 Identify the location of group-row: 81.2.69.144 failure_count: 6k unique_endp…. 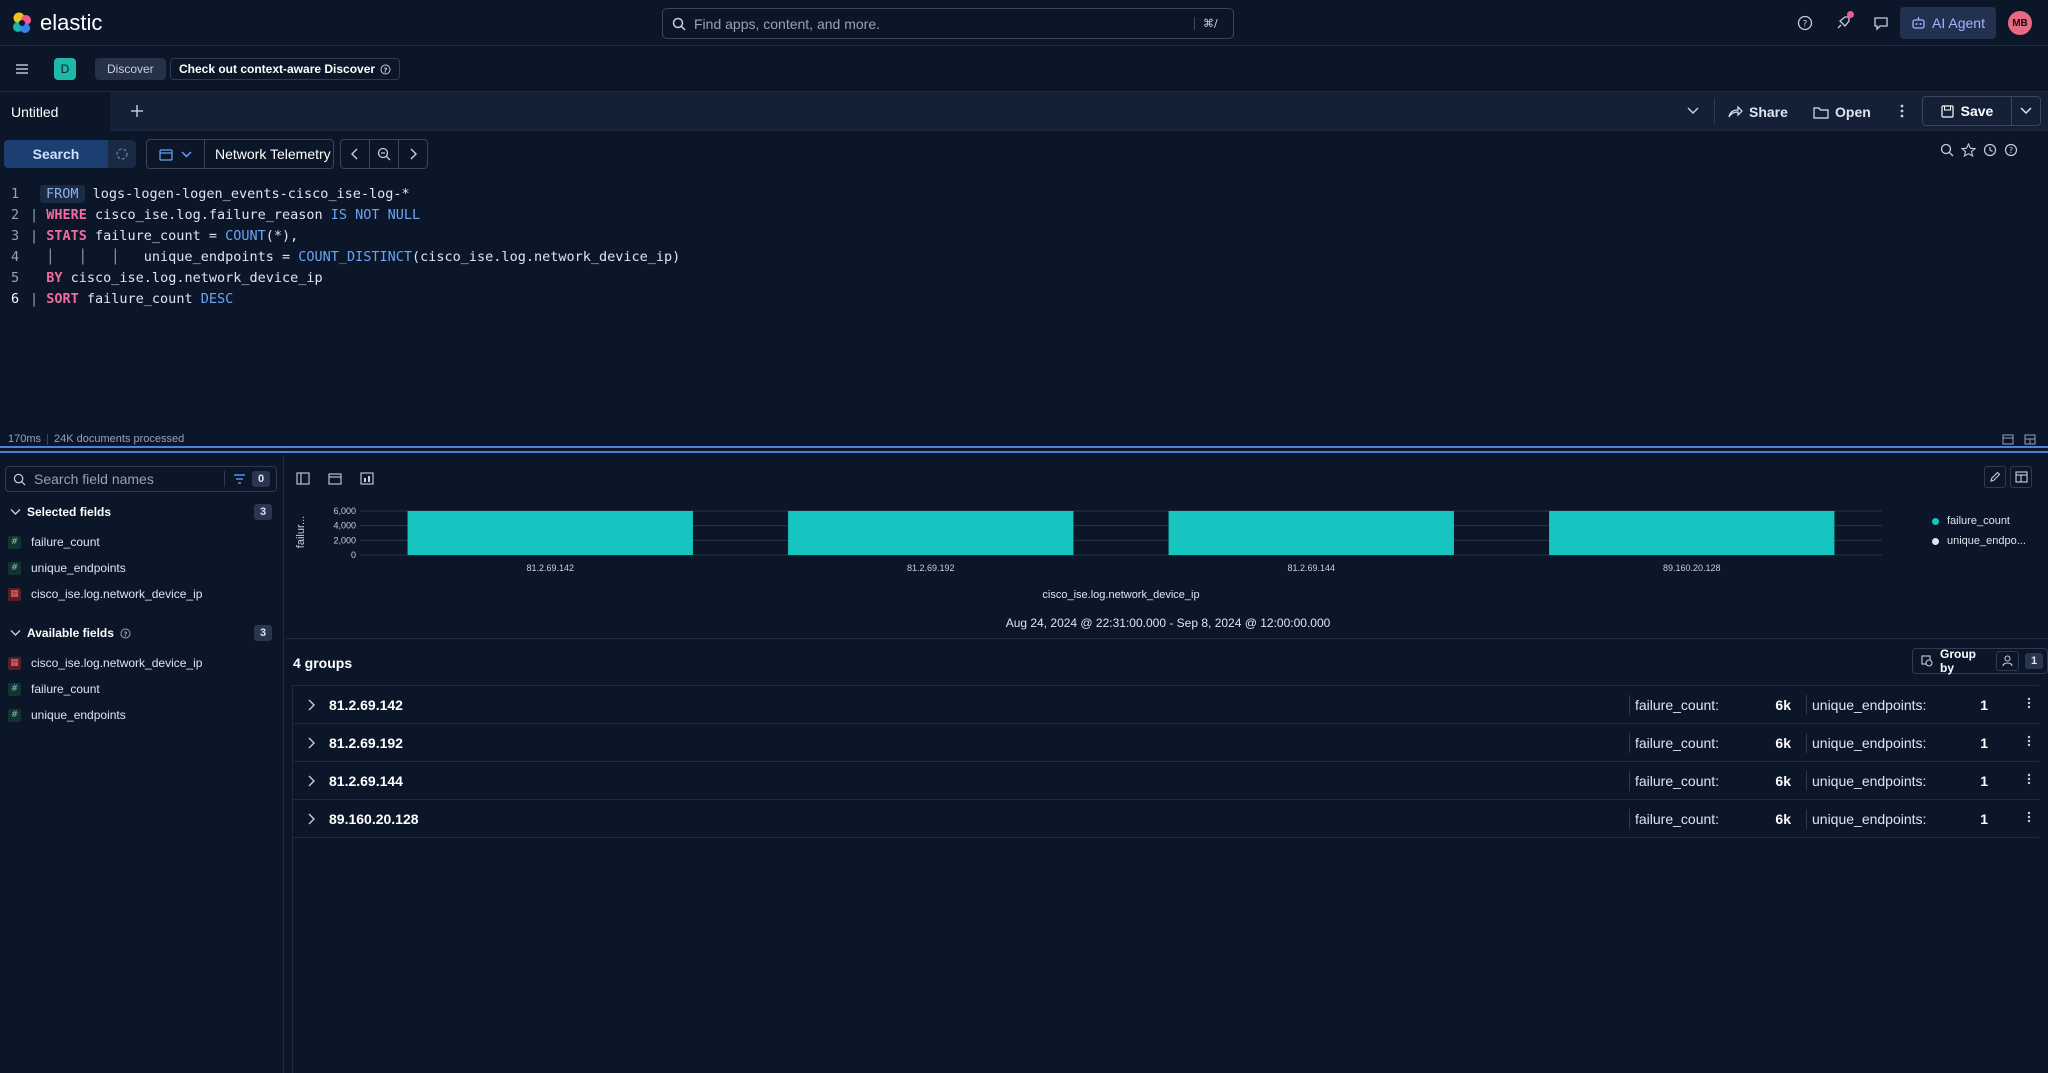
(1166, 781).